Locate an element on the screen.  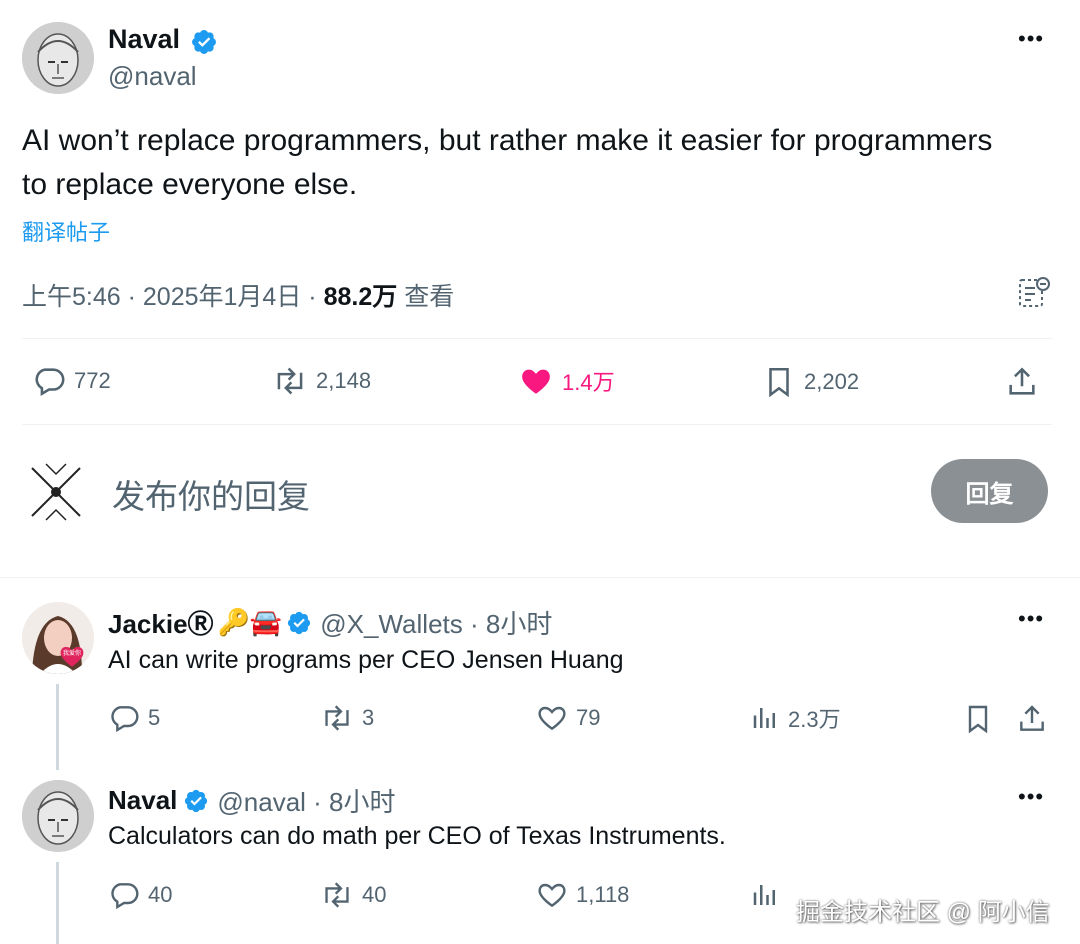
views-count: 88.2万 is located at coordinates (360, 297).